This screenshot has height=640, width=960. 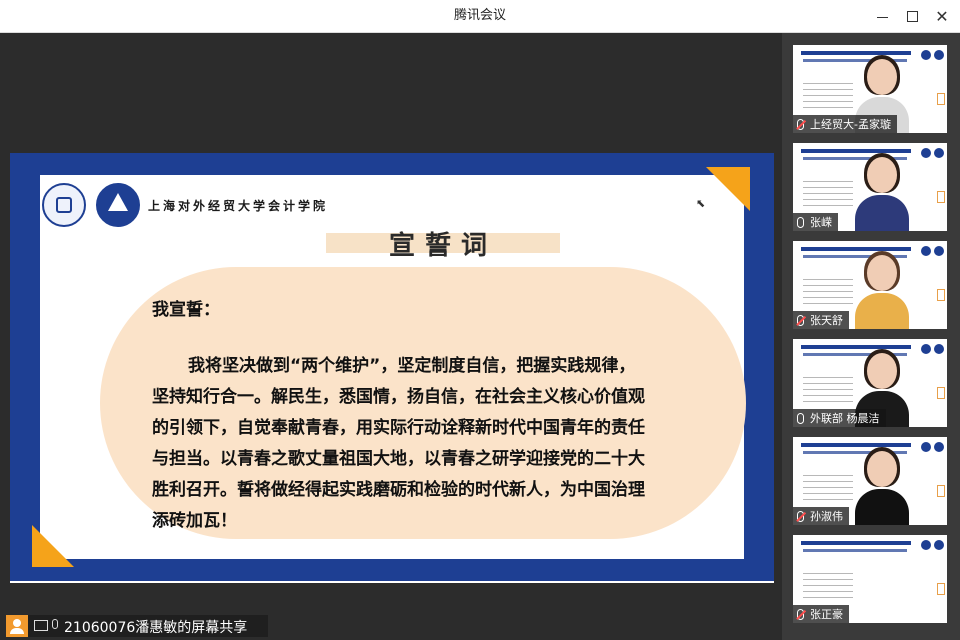 I want to click on oath-line: 添砖加瓦！, so click(x=194, y=521).